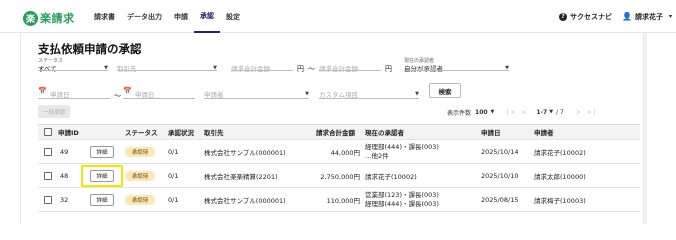 This screenshot has width=676, height=240. Describe the element at coordinates (402, 203) in the screenshot. I see `approver-line: 経理部(444)・課長(003)` at that location.